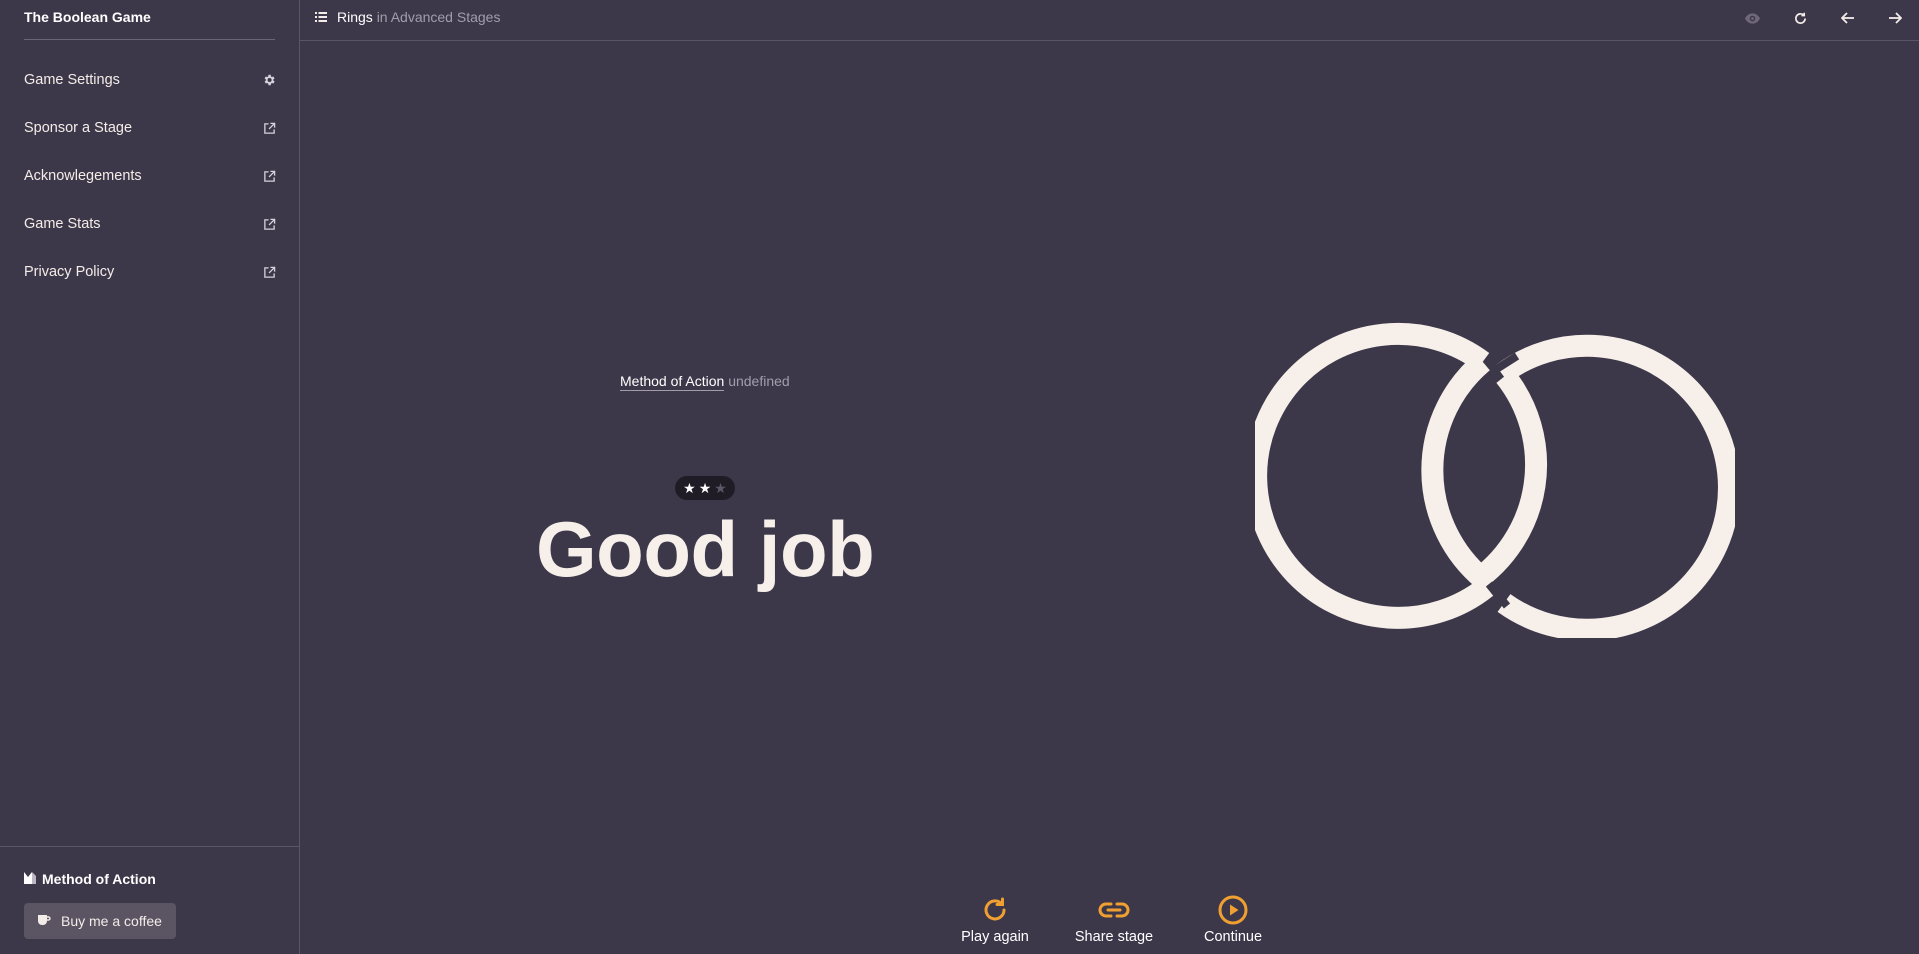  What do you see at coordinates (995, 910) in the screenshot?
I see `replay-icon` at bounding box center [995, 910].